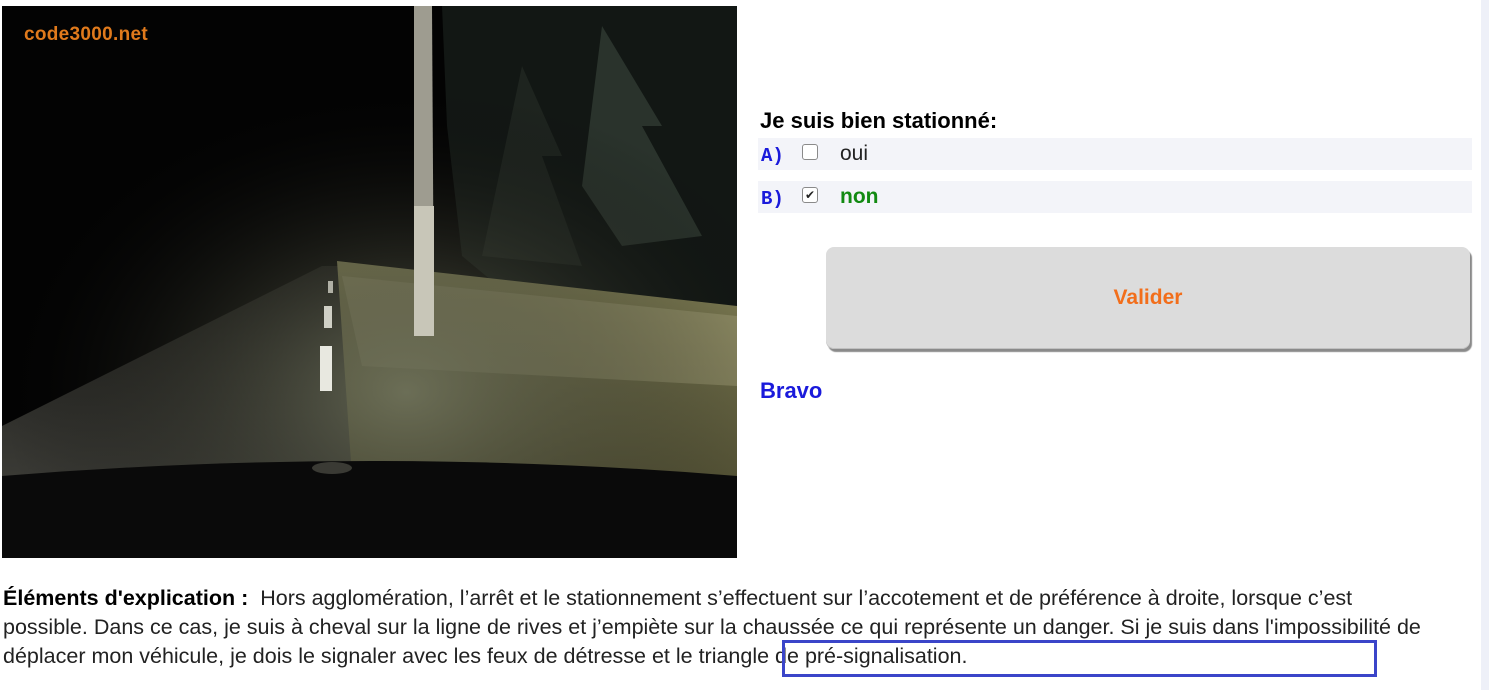  I want to click on site-watermark: code3000.net, so click(86, 34).